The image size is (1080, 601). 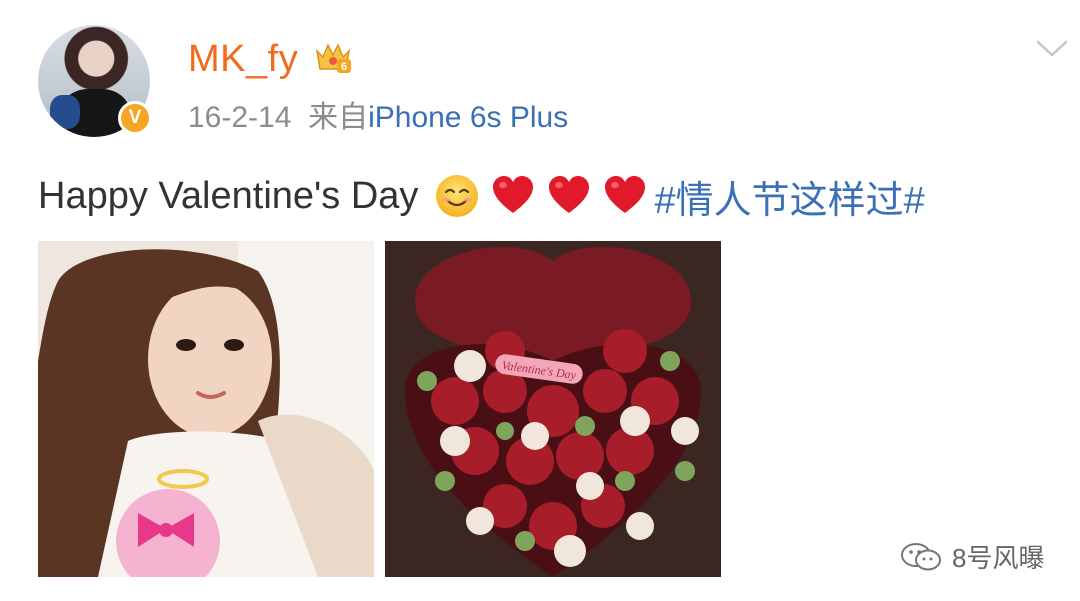 I want to click on watermark-text: 8号风曝, so click(x=998, y=558).